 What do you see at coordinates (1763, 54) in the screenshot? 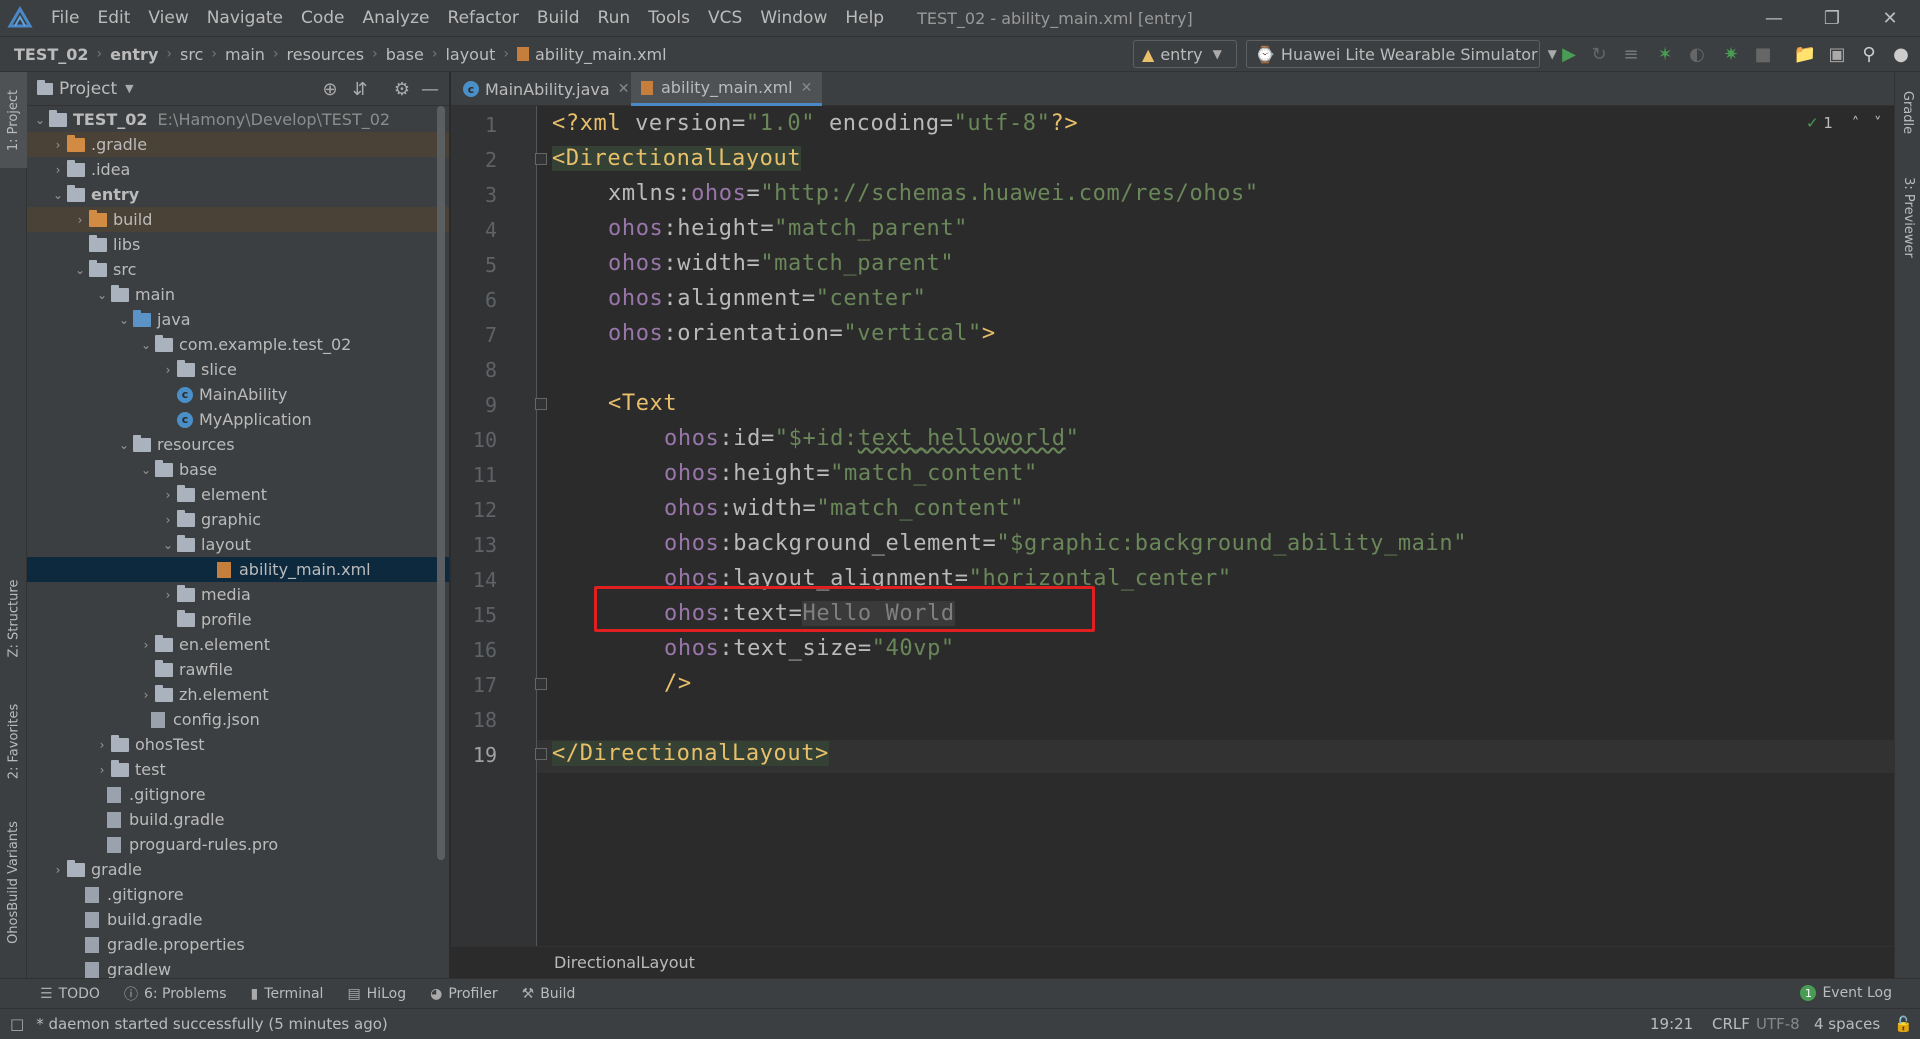
I see `stop-icon: ■` at bounding box center [1763, 54].